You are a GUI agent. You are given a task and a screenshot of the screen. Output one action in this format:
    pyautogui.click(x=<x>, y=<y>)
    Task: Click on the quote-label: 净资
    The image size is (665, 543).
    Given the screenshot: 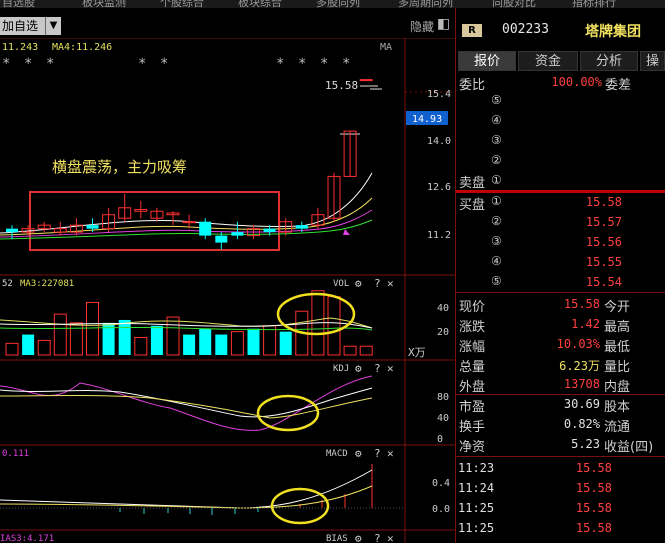 What is the action you would take?
    pyautogui.click(x=472, y=447)
    